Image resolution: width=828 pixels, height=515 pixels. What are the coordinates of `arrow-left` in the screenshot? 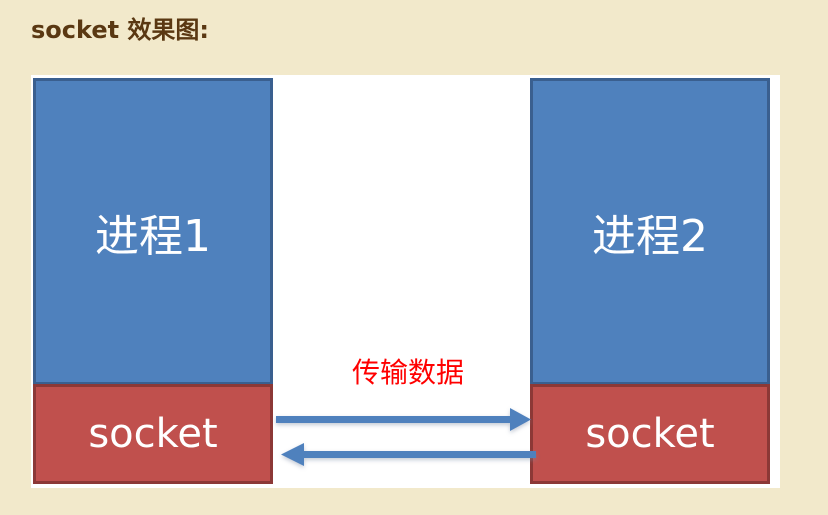 It's located at (408, 454).